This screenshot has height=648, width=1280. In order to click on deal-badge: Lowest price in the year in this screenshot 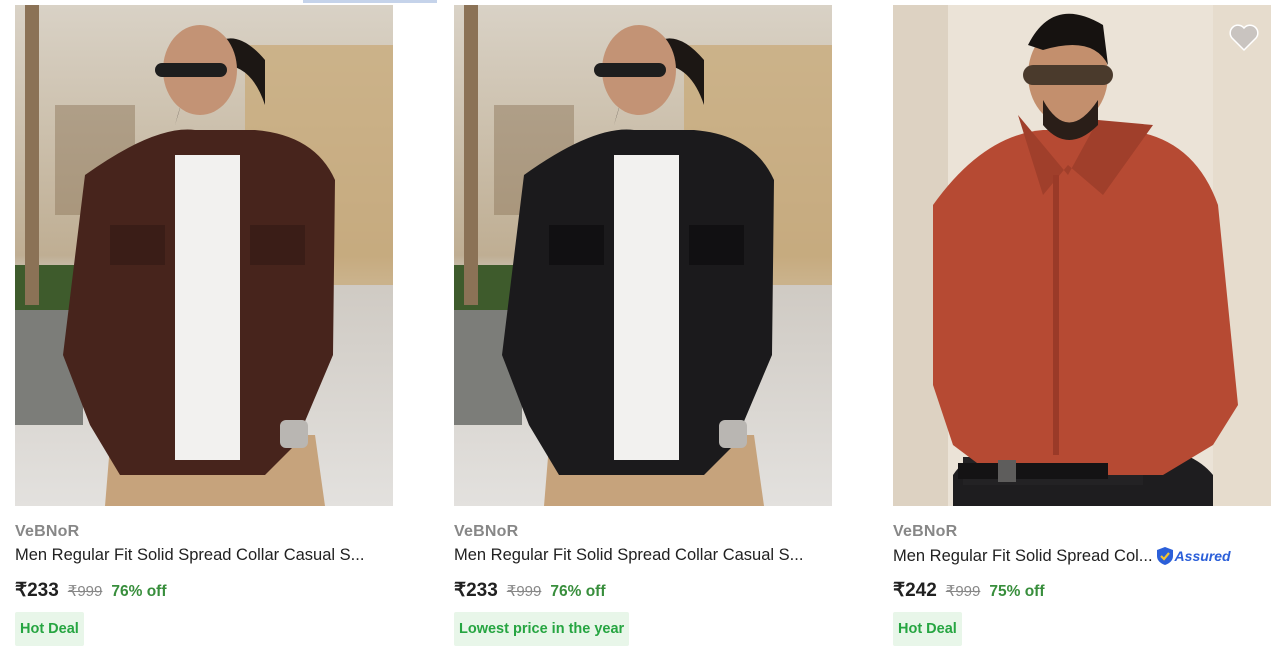, I will do `click(542, 629)`.